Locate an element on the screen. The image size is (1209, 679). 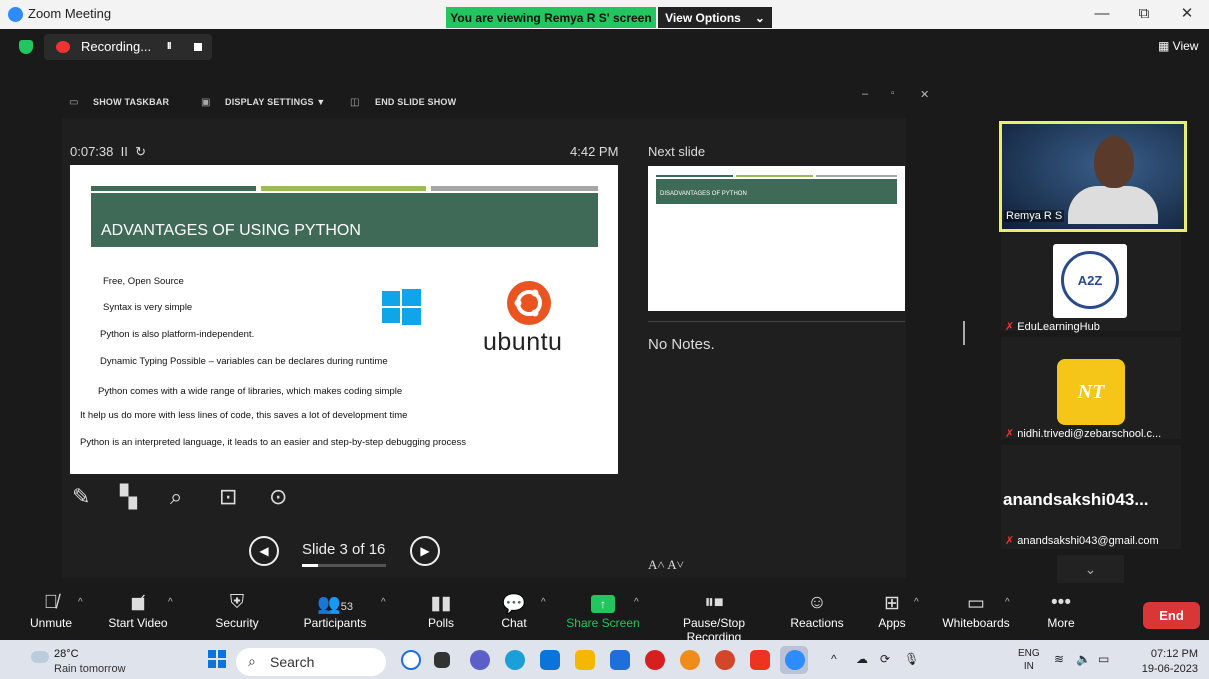
participant-video is located at coordinates (1113, 205).